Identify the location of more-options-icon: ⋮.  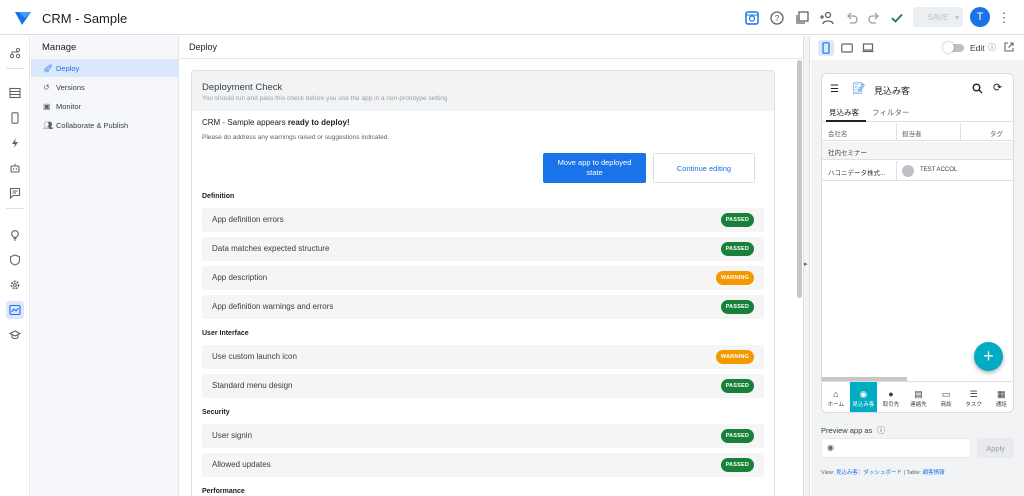
(1004, 18).